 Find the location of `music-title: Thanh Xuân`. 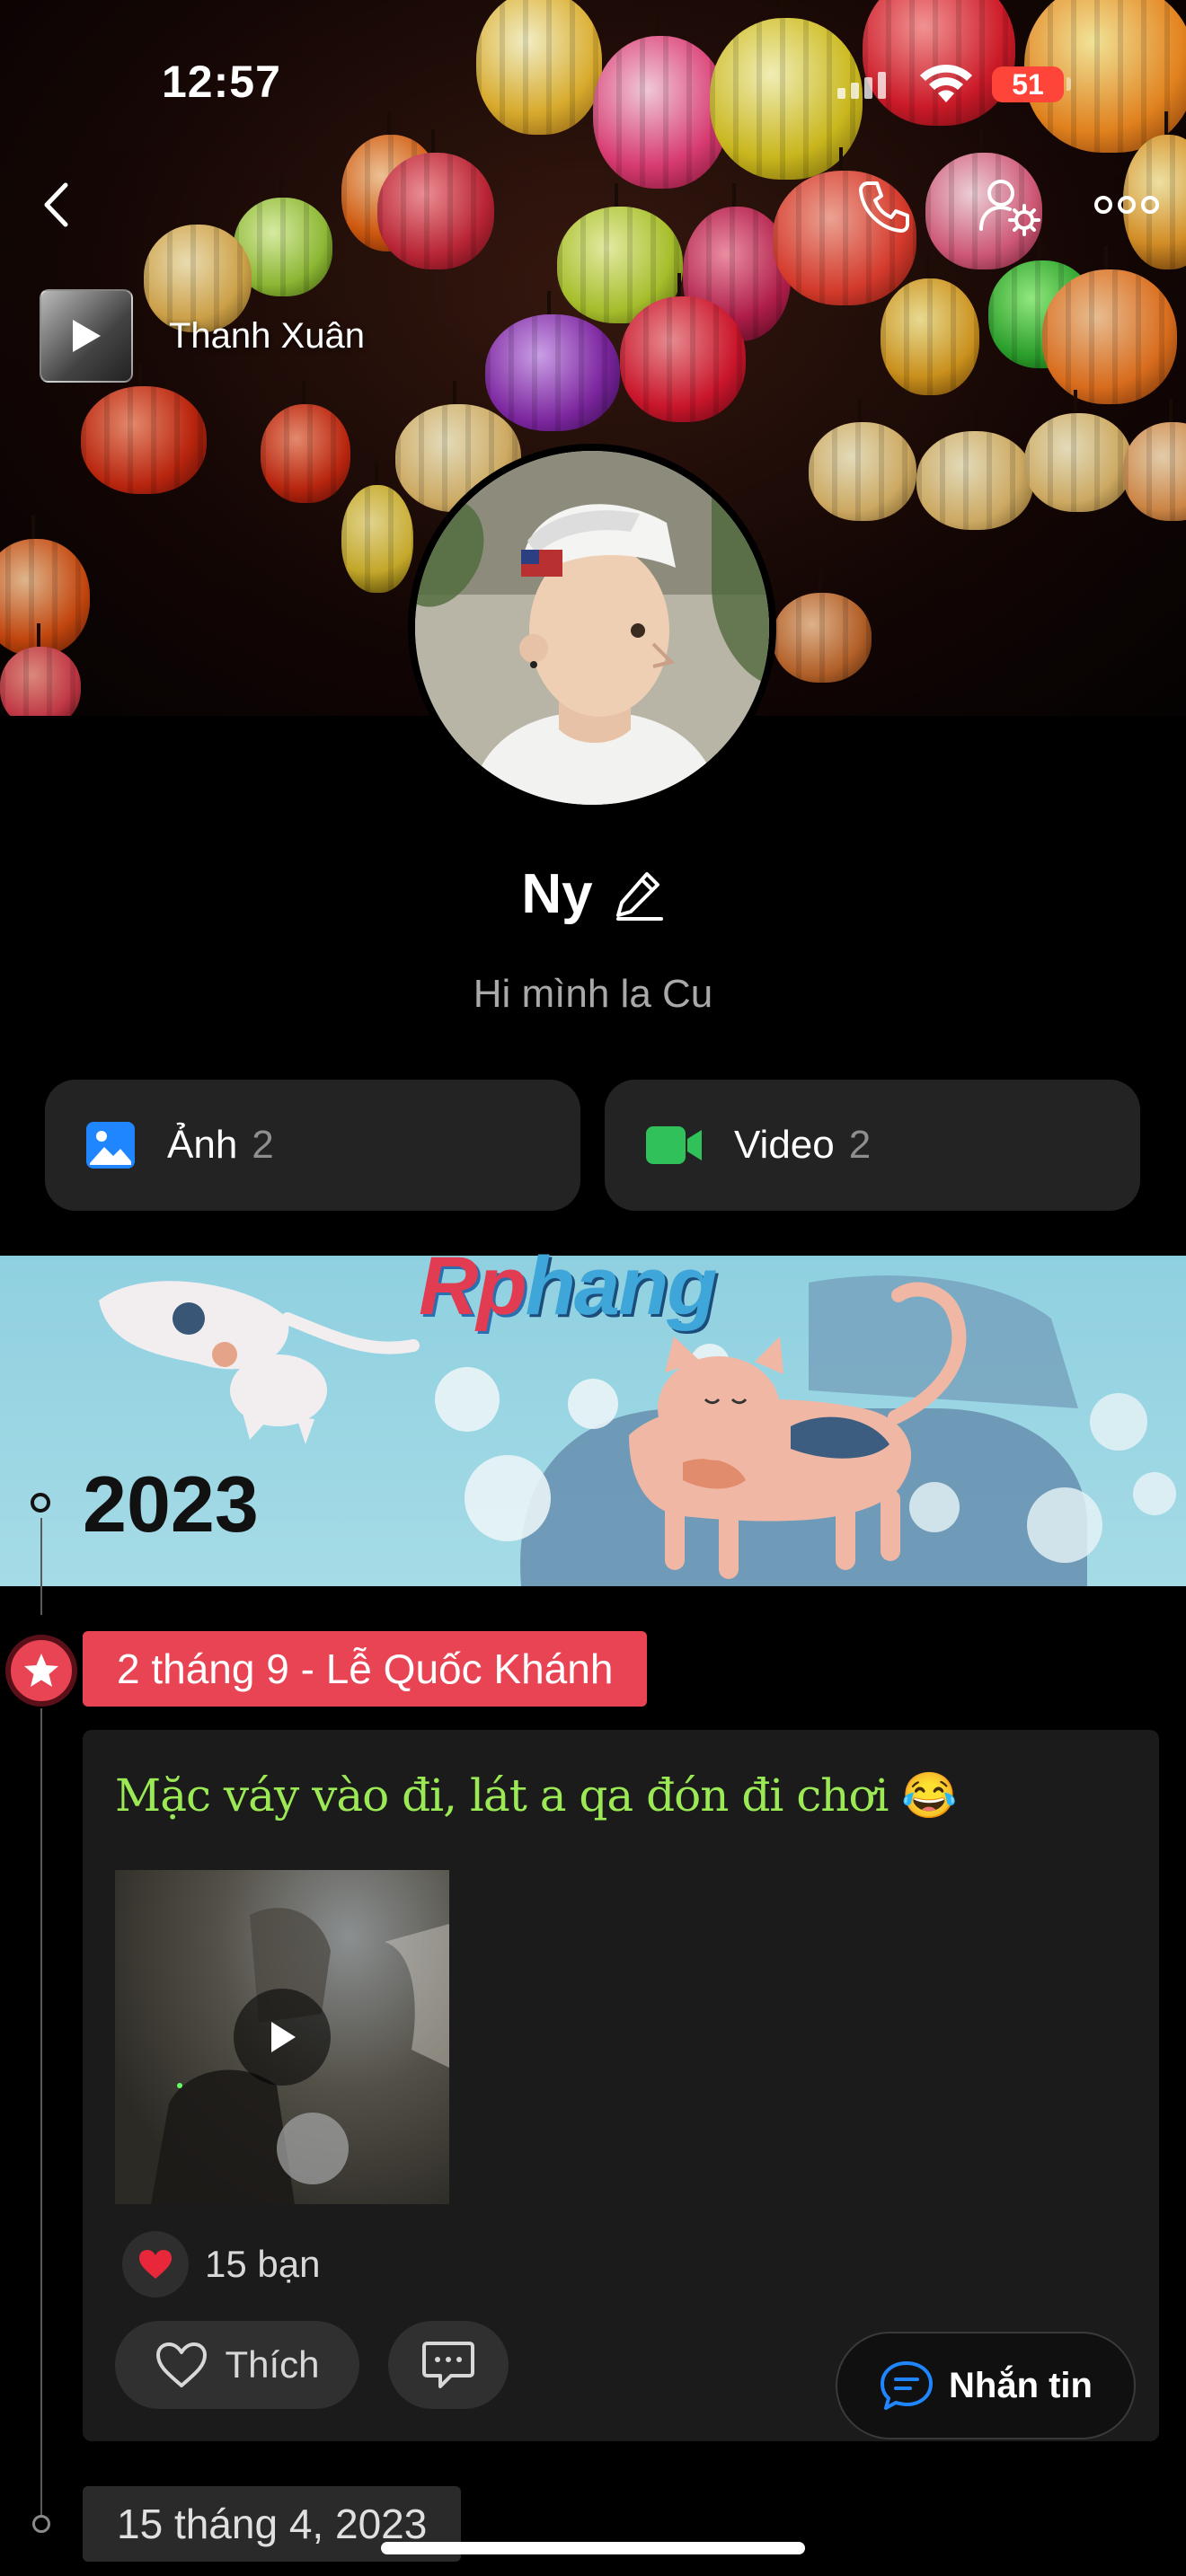

music-title: Thanh Xuân is located at coordinates (267, 335).